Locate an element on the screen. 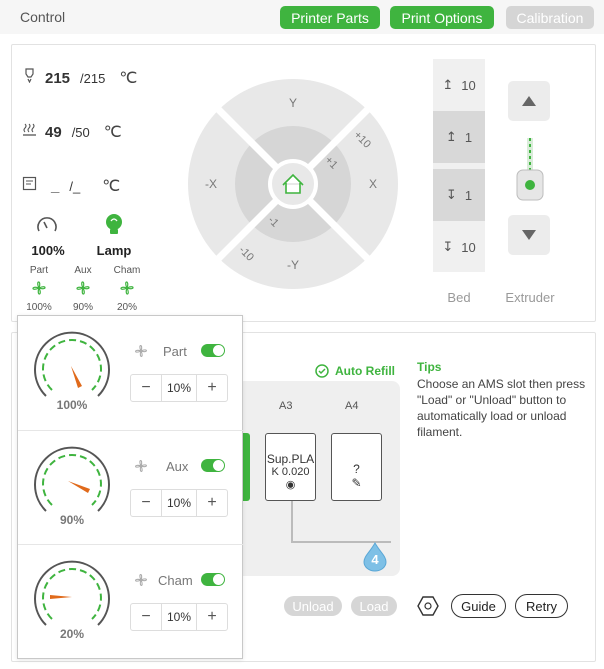  part-fan-stepper: − 10% + is located at coordinates (179, 388).